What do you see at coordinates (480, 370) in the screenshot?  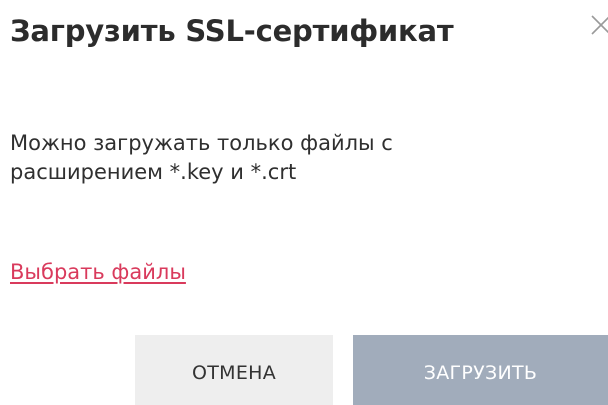 I see `upload-button: ЗАГРУЗИТЬ` at bounding box center [480, 370].